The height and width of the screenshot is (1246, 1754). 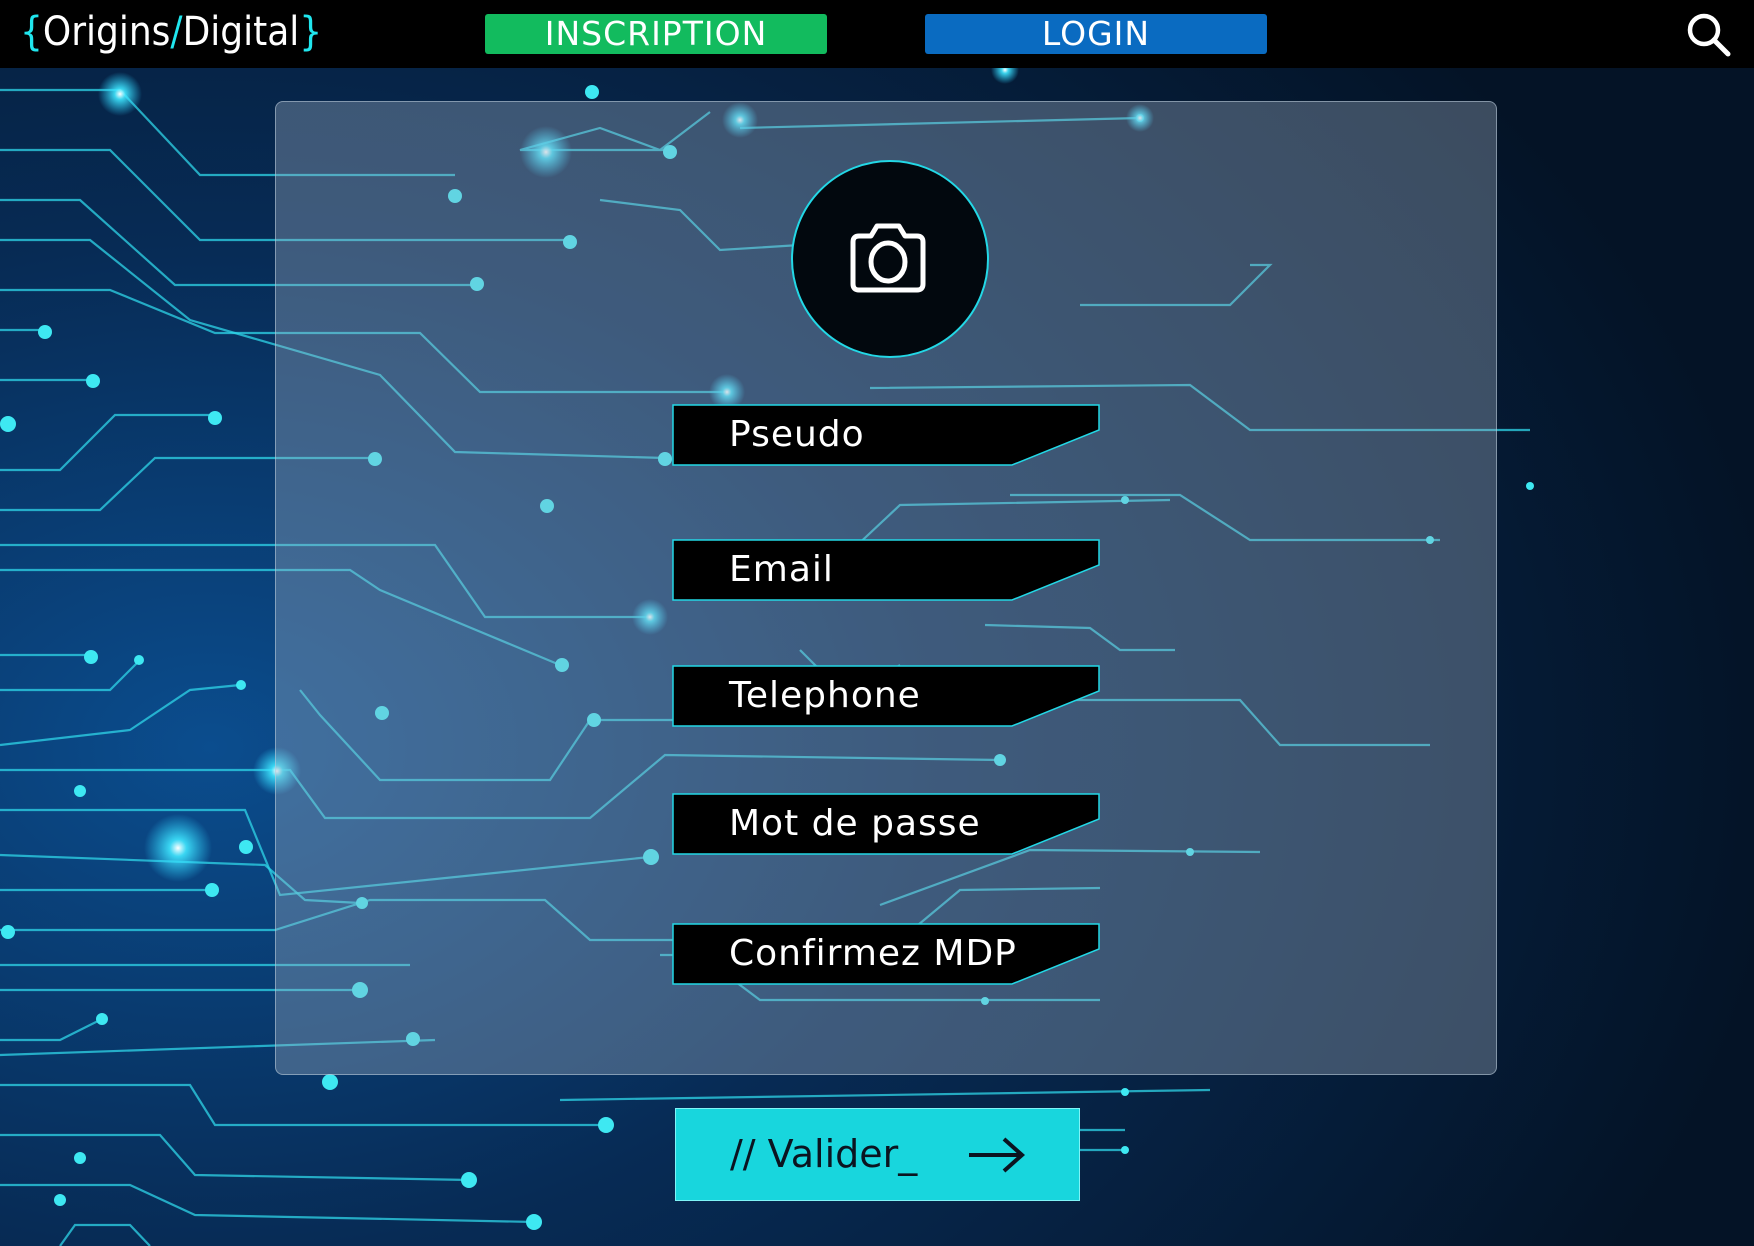 I want to click on search-button, so click(x=1709, y=35).